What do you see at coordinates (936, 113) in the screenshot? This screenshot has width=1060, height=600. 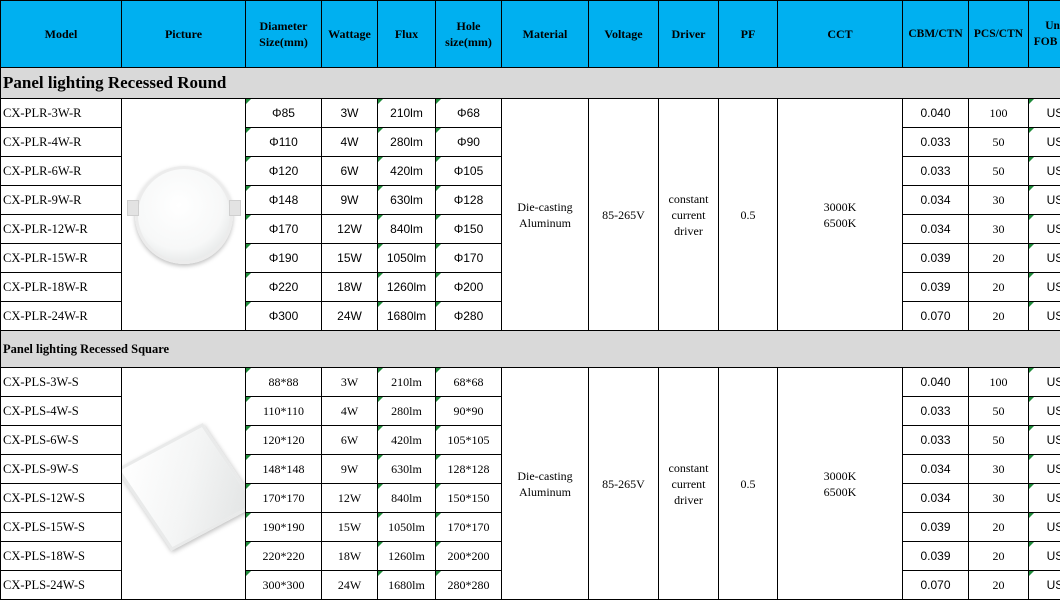 I see `cbm-cell: 0.040` at bounding box center [936, 113].